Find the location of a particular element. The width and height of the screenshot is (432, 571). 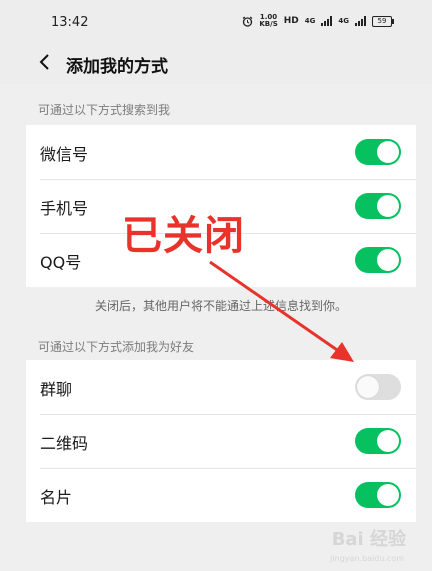

qq-toggle is located at coordinates (378, 260).